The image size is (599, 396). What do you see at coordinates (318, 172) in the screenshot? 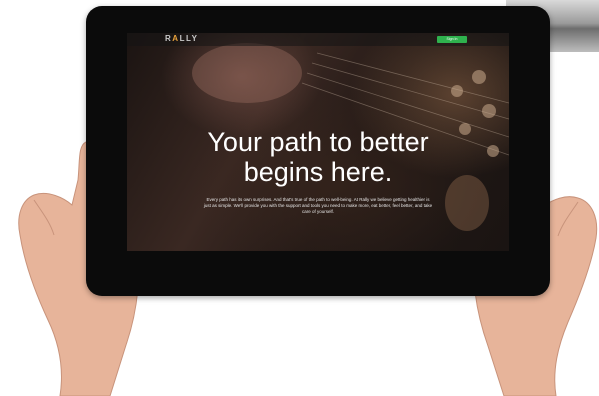
I see `headline-line-2: begins here.` at bounding box center [318, 172].